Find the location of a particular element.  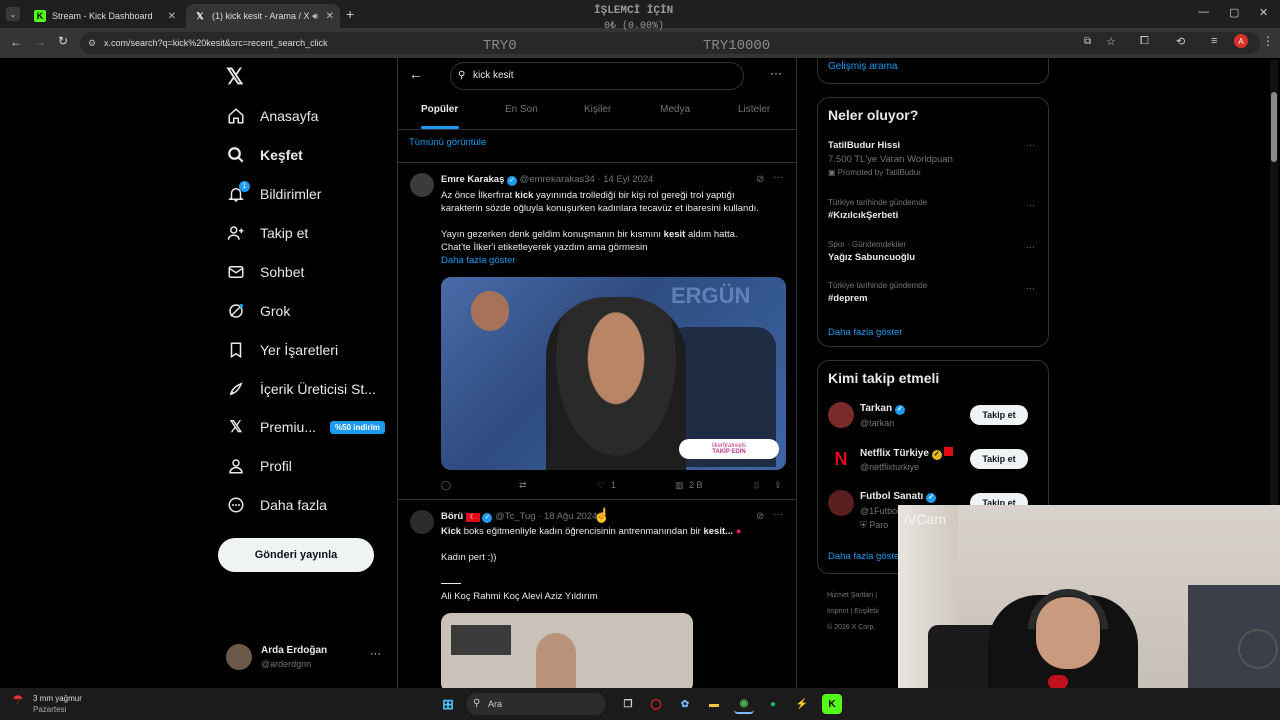

account-switcher: Arda Erdoğan @arderdgnn ··· is located at coordinates (306, 659).